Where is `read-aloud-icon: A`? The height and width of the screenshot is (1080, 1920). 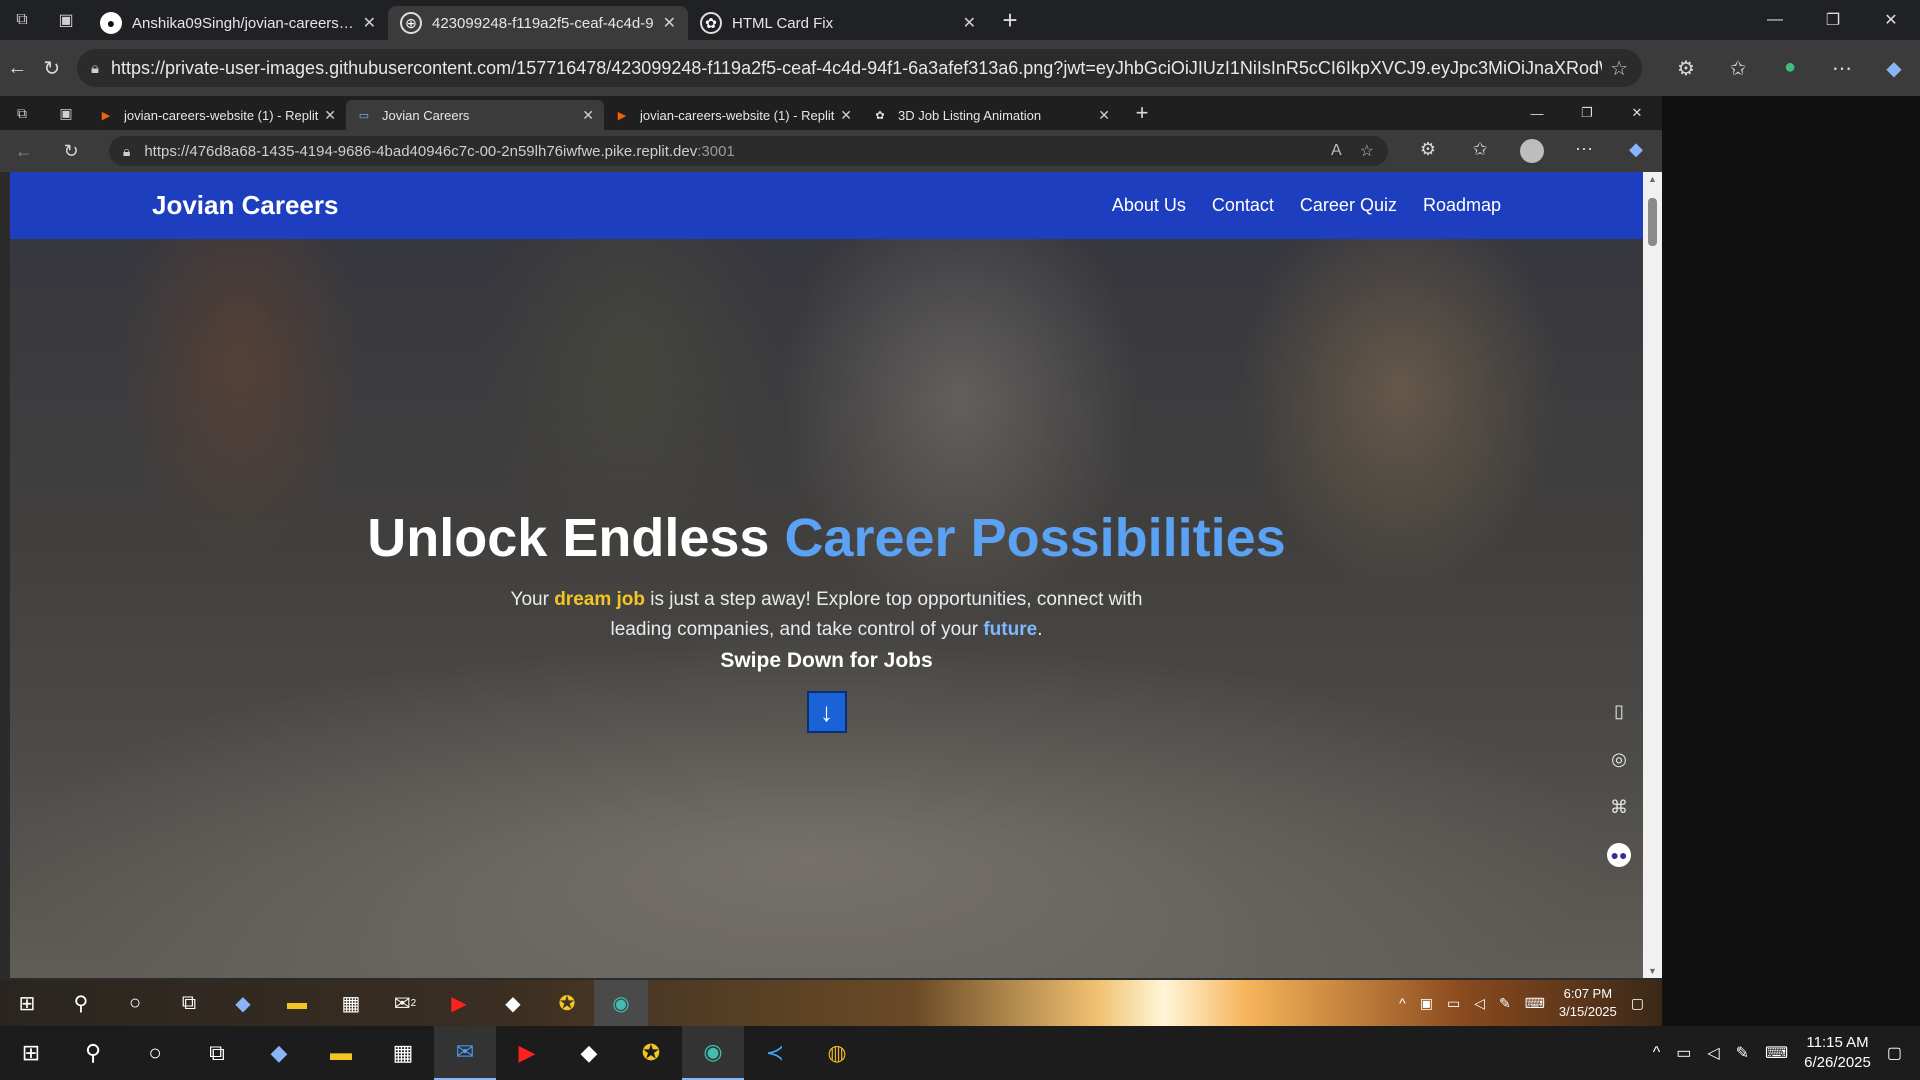
read-aloud-icon: A is located at coordinates (1336, 151).